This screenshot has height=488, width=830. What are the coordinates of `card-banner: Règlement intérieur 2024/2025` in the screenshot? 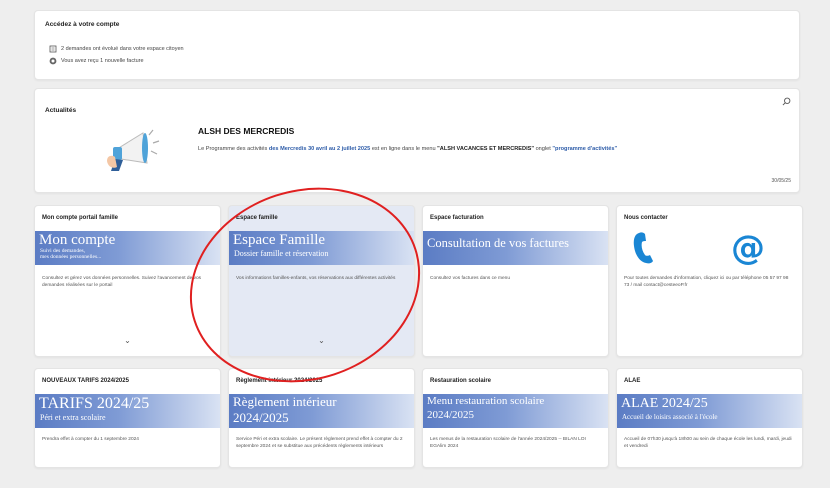 It's located at (321, 411).